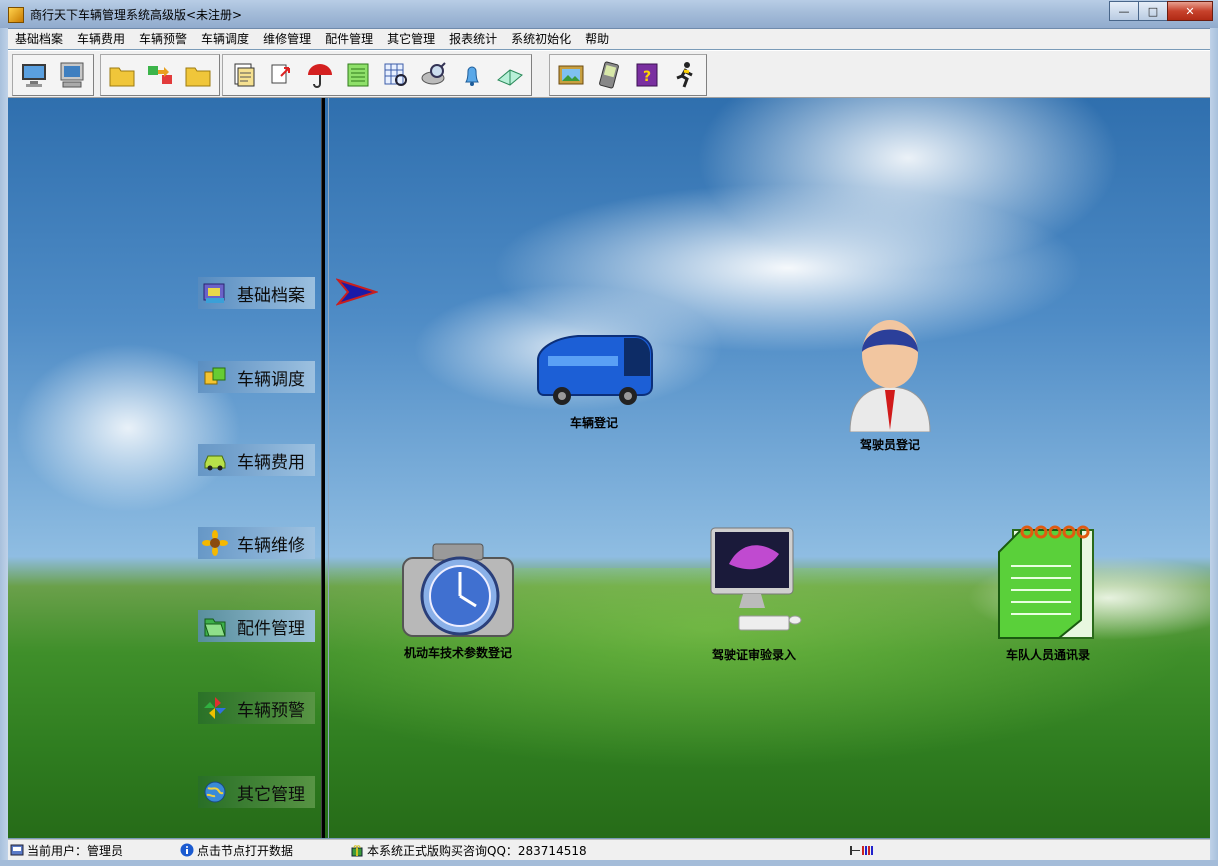 The image size is (1218, 866). Describe the element at coordinates (477, 850) in the screenshot. I see `contact-text: 本系统正式版购买咨询QQ：283714518` at that location.